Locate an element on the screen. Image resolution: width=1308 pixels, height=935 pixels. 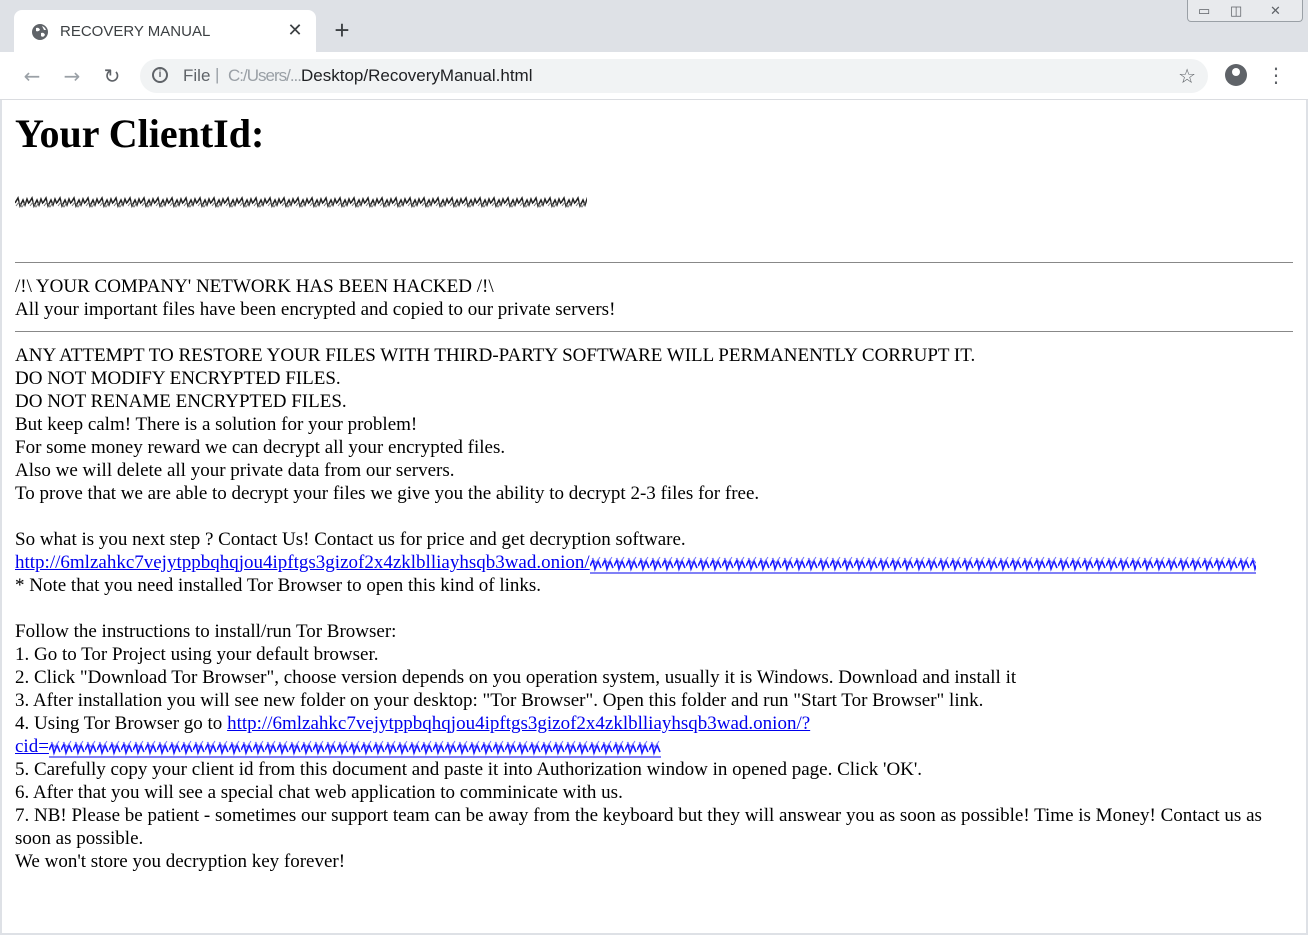
browser-tab: RECOVERY MANUAL ✕ is located at coordinates (165, 31).